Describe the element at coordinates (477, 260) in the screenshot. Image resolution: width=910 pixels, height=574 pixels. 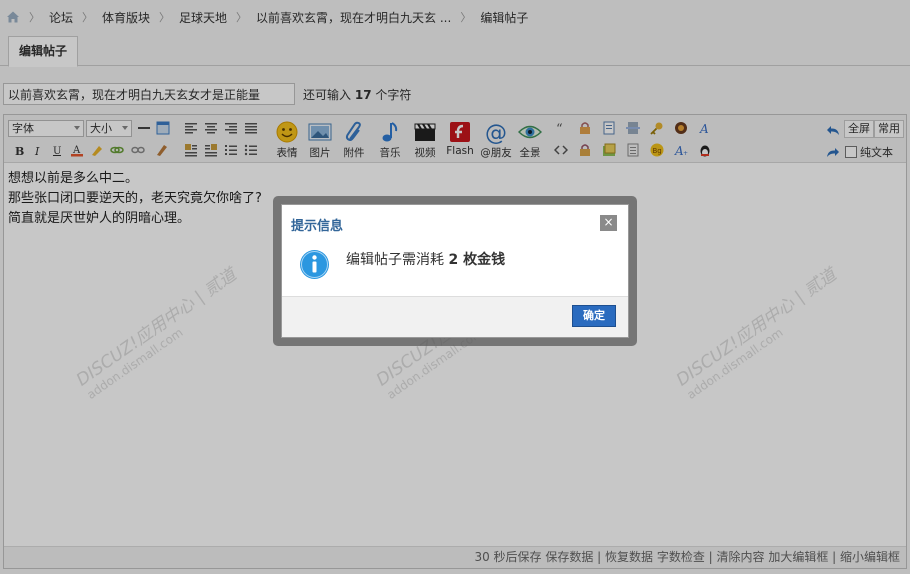
I see `dialog-message-cost: 2 枚金钱` at that location.